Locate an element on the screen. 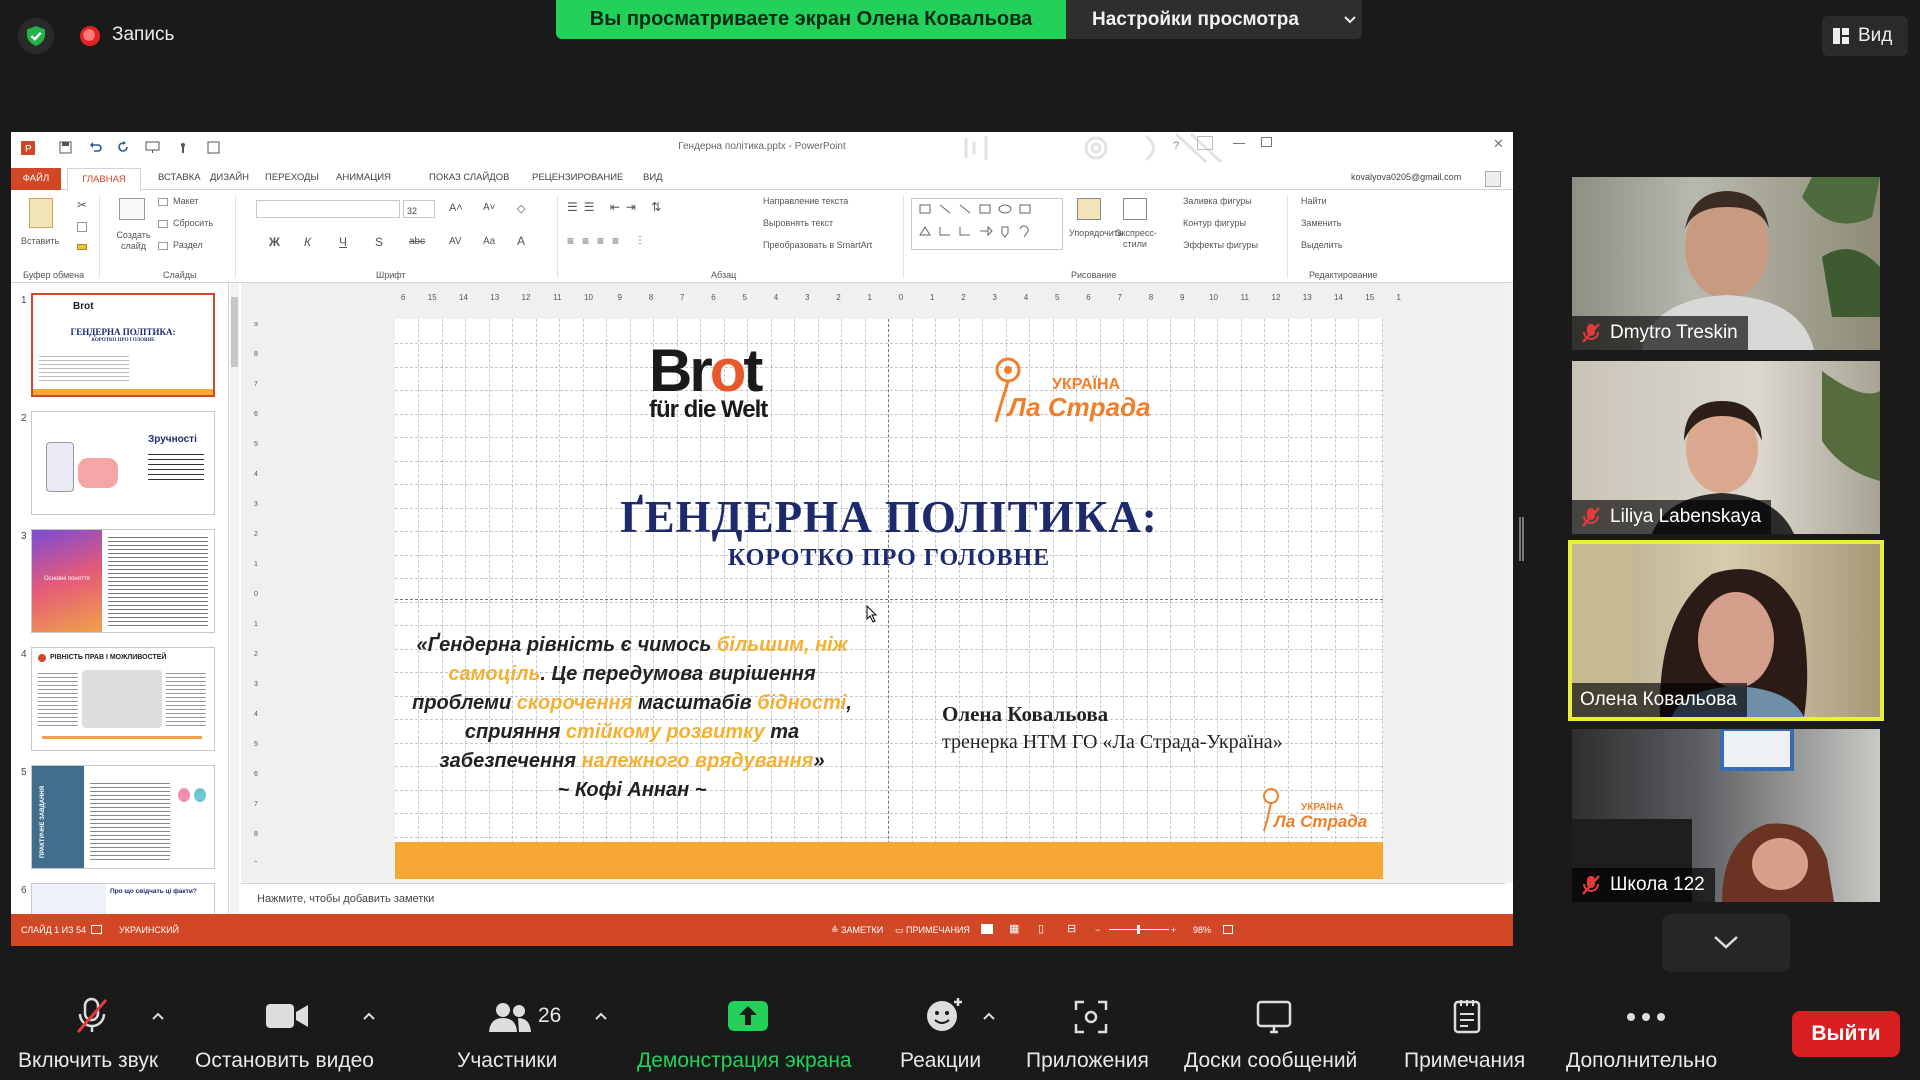  font-name-field is located at coordinates (328, 209).